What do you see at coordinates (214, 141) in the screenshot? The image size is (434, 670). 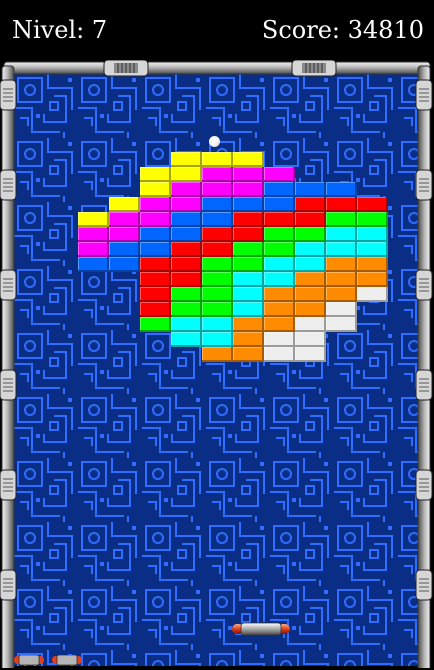 I see `ball` at bounding box center [214, 141].